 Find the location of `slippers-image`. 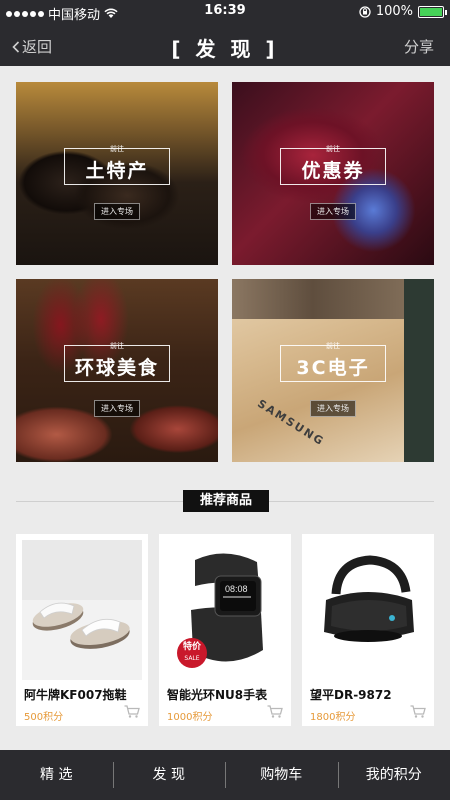

slippers-image is located at coordinates (82, 610).